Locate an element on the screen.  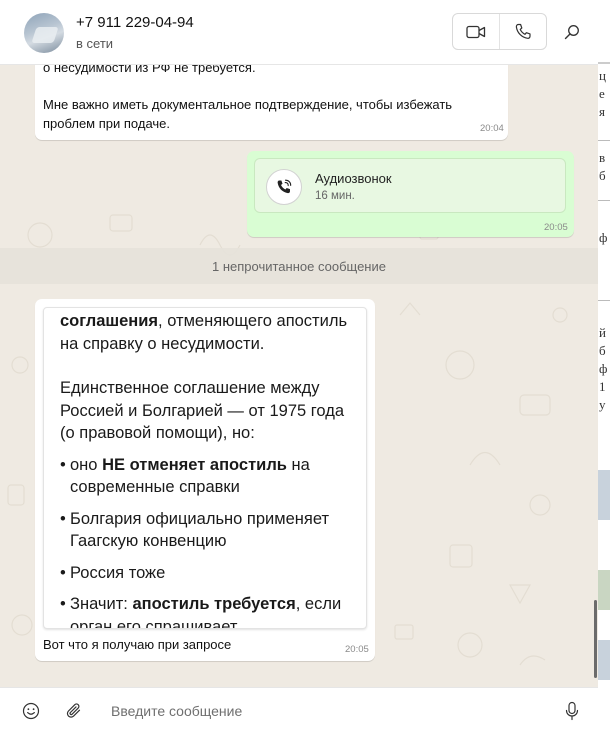
background-window: ц е я в б ф й б ф 1 у is located at coordinates (603, 366).